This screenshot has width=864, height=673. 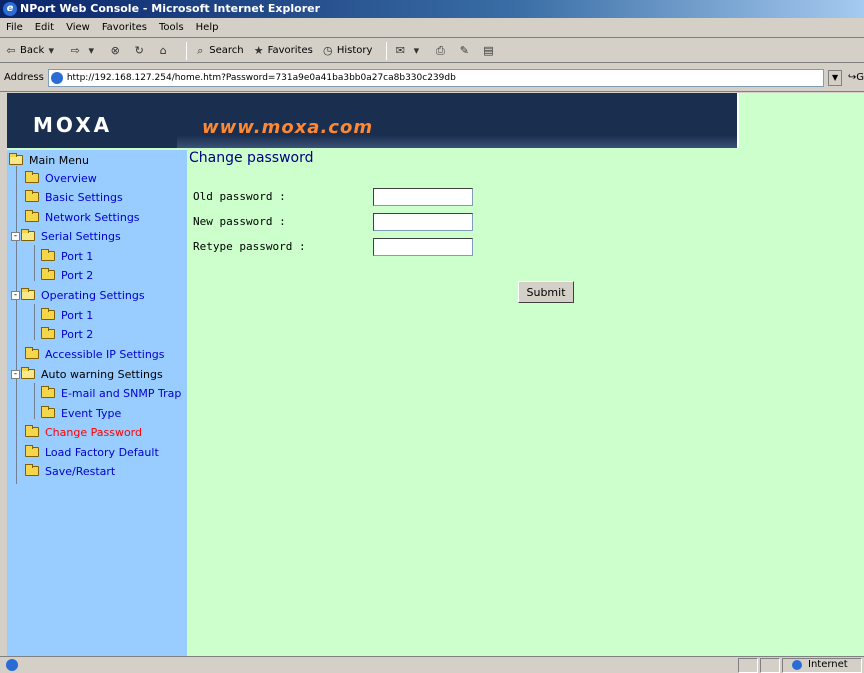 I want to click on sidebar-item-load-factory-default: Load Factory Default, so click(x=92, y=452).